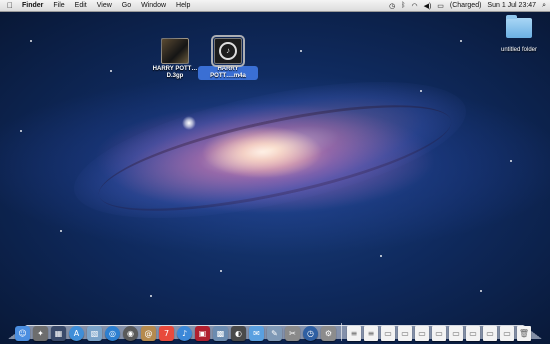  I want to click on desktop-file-audio: HARRY POTT….m4a, so click(228, 58).